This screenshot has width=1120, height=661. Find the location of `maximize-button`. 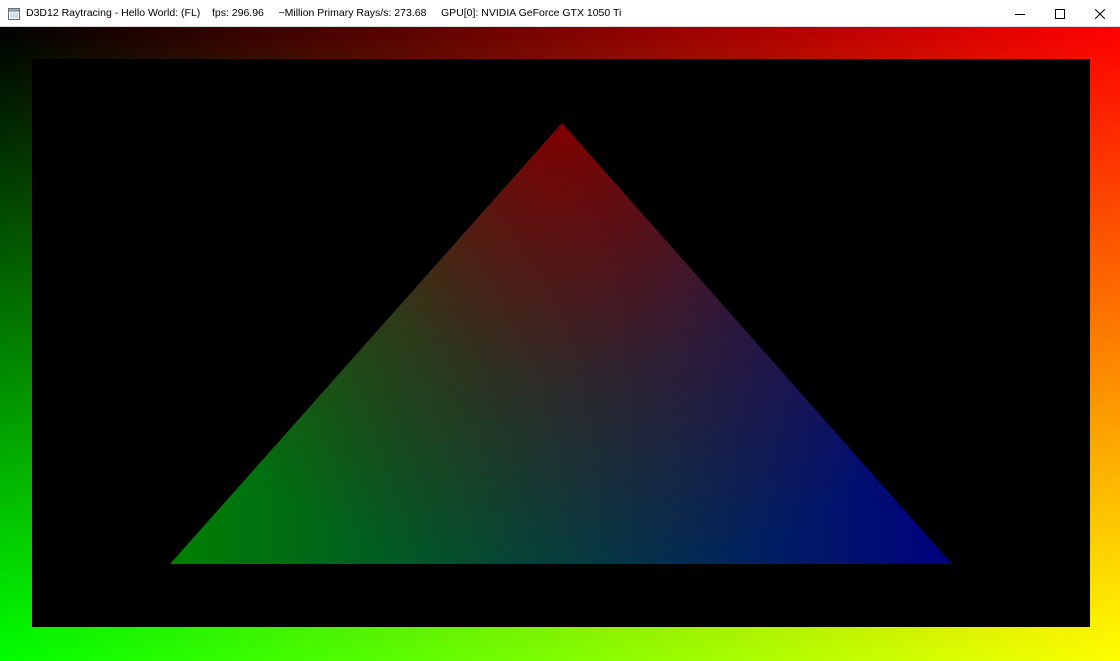

maximize-button is located at coordinates (1060, 13).